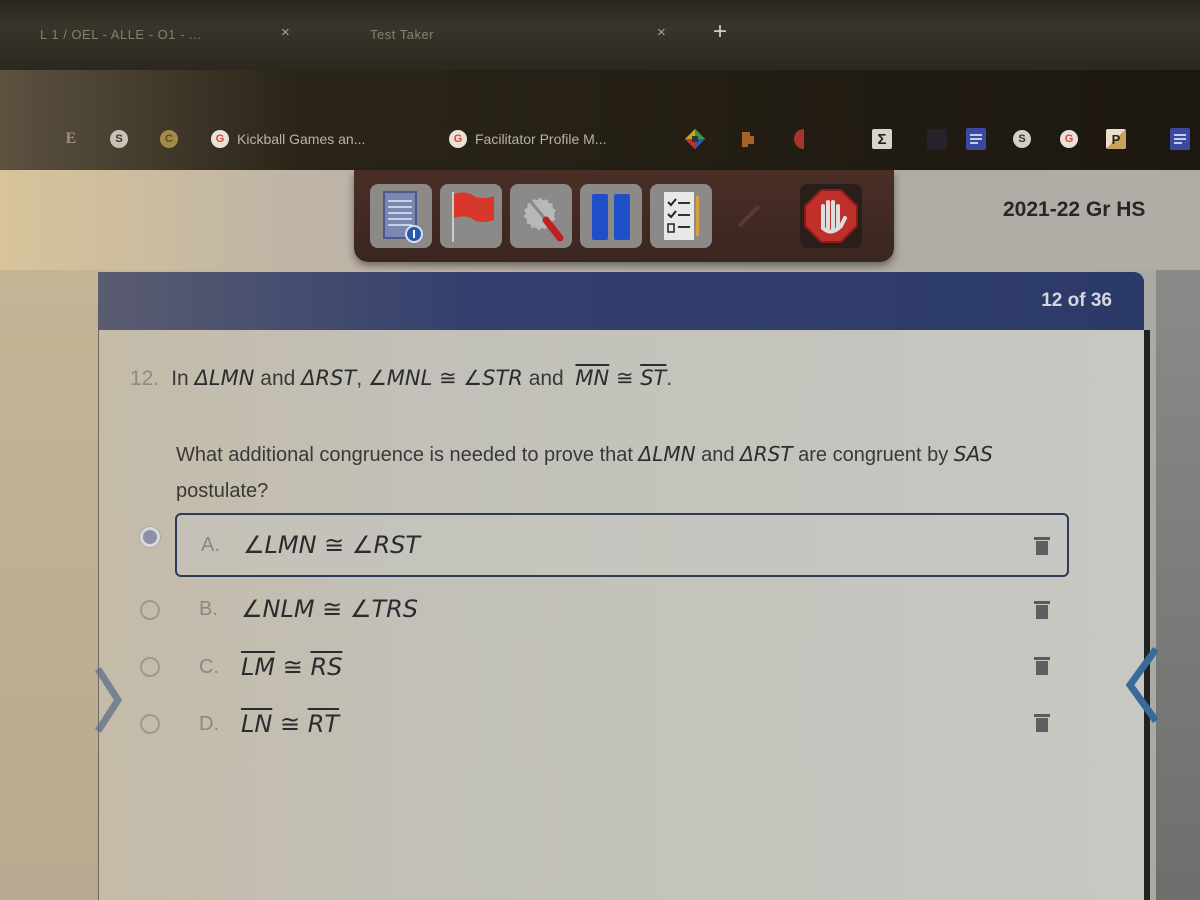 The width and height of the screenshot is (1200, 900). Describe the element at coordinates (209, 723) in the screenshot. I see `choice-letter: D.` at that location.